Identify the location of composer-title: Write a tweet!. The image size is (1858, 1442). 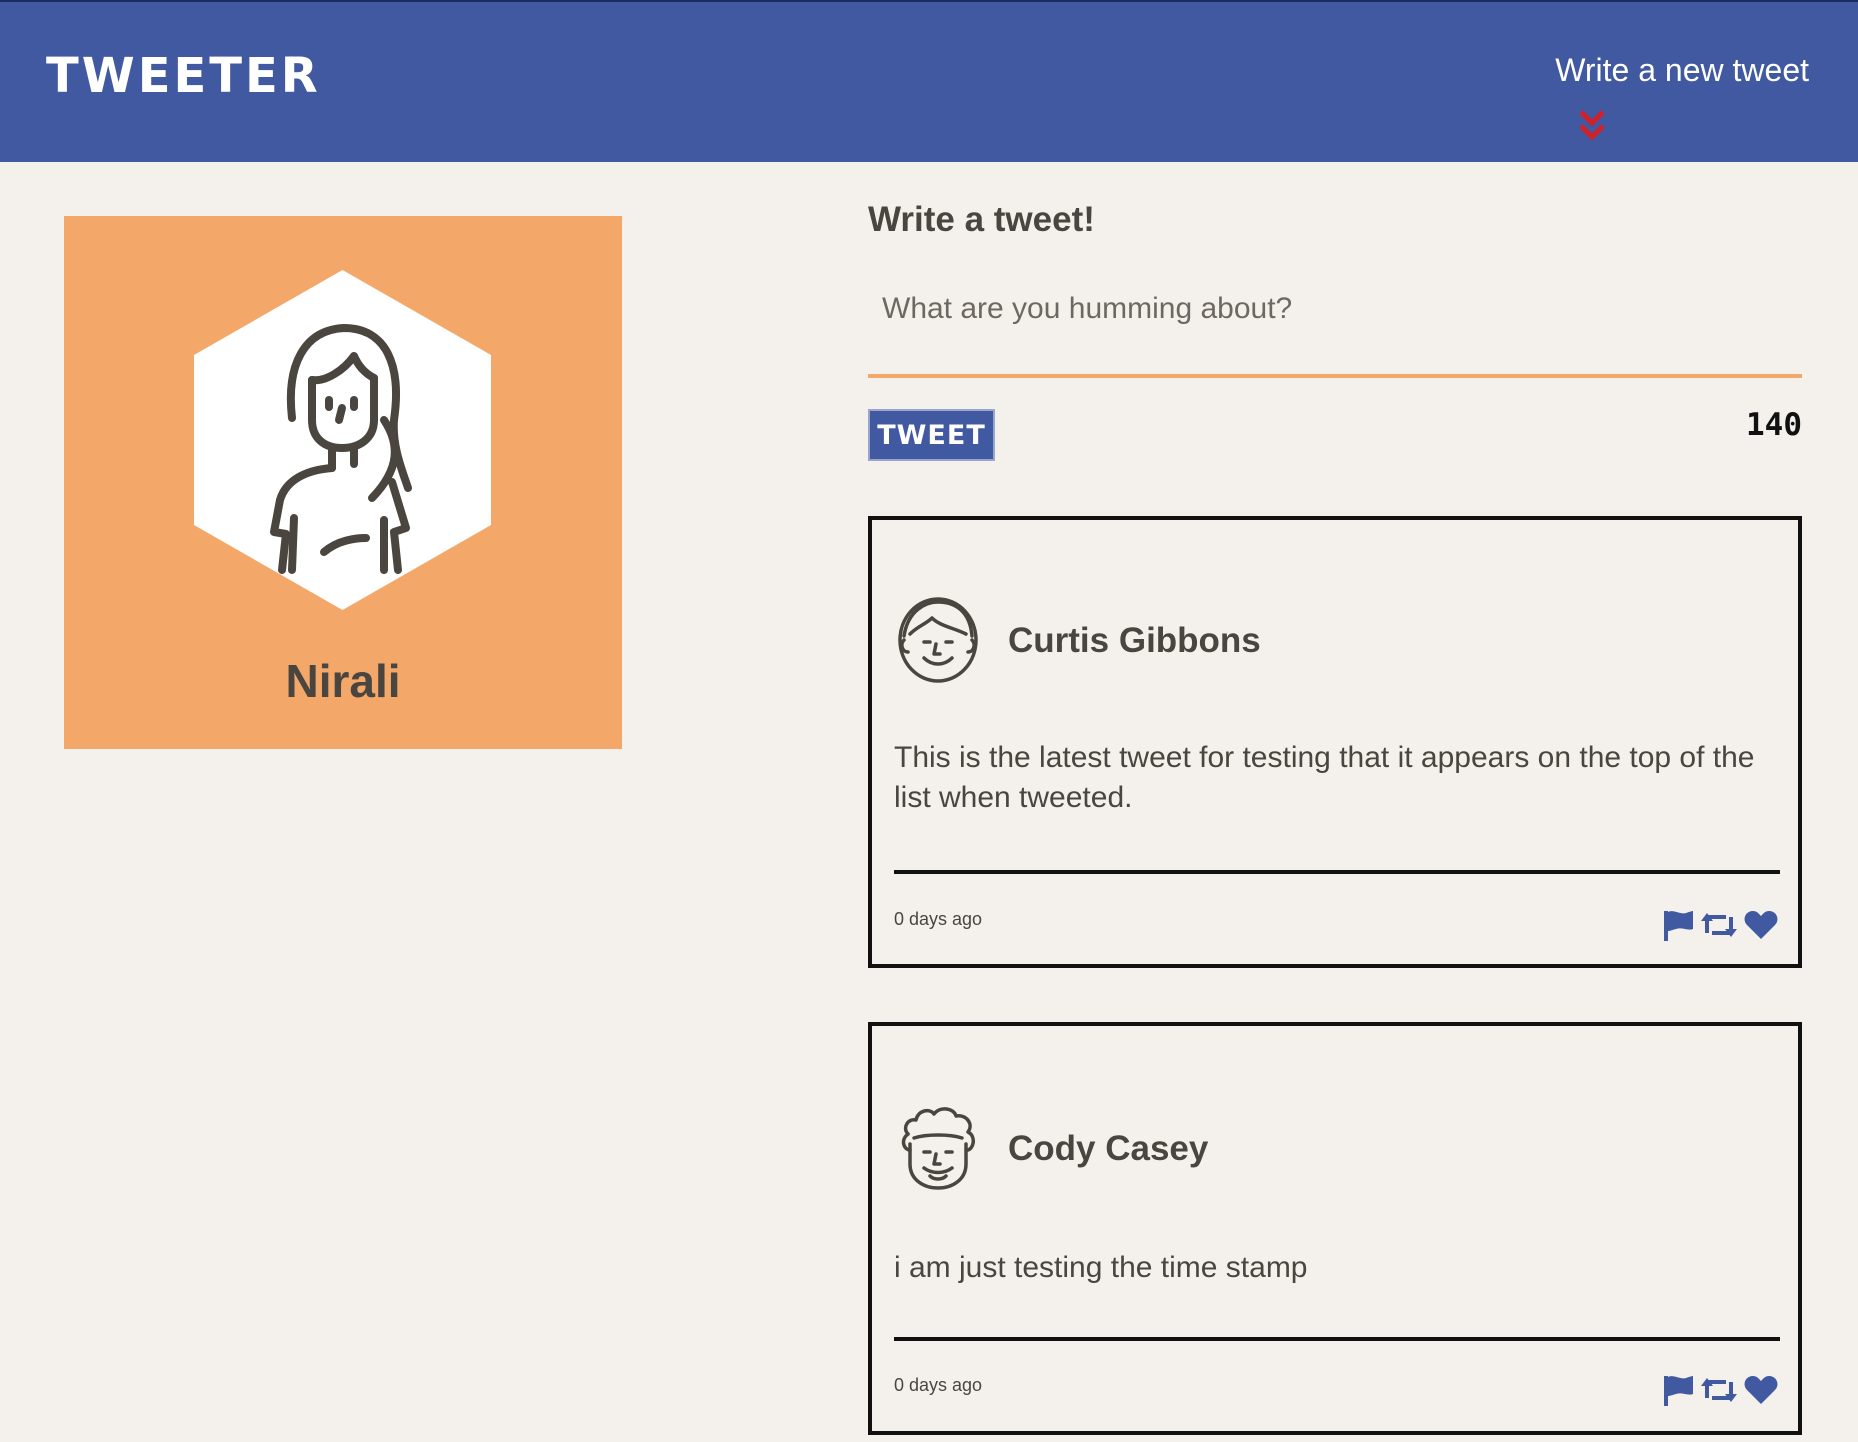
(981, 219).